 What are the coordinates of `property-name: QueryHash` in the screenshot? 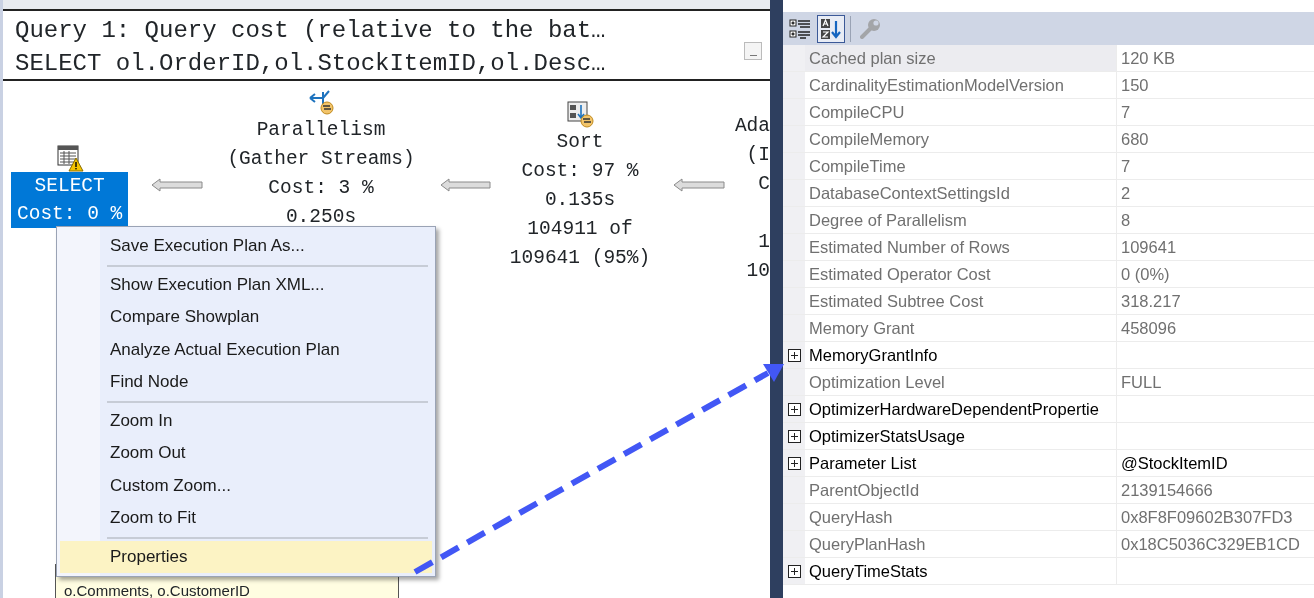 It's located at (961, 517).